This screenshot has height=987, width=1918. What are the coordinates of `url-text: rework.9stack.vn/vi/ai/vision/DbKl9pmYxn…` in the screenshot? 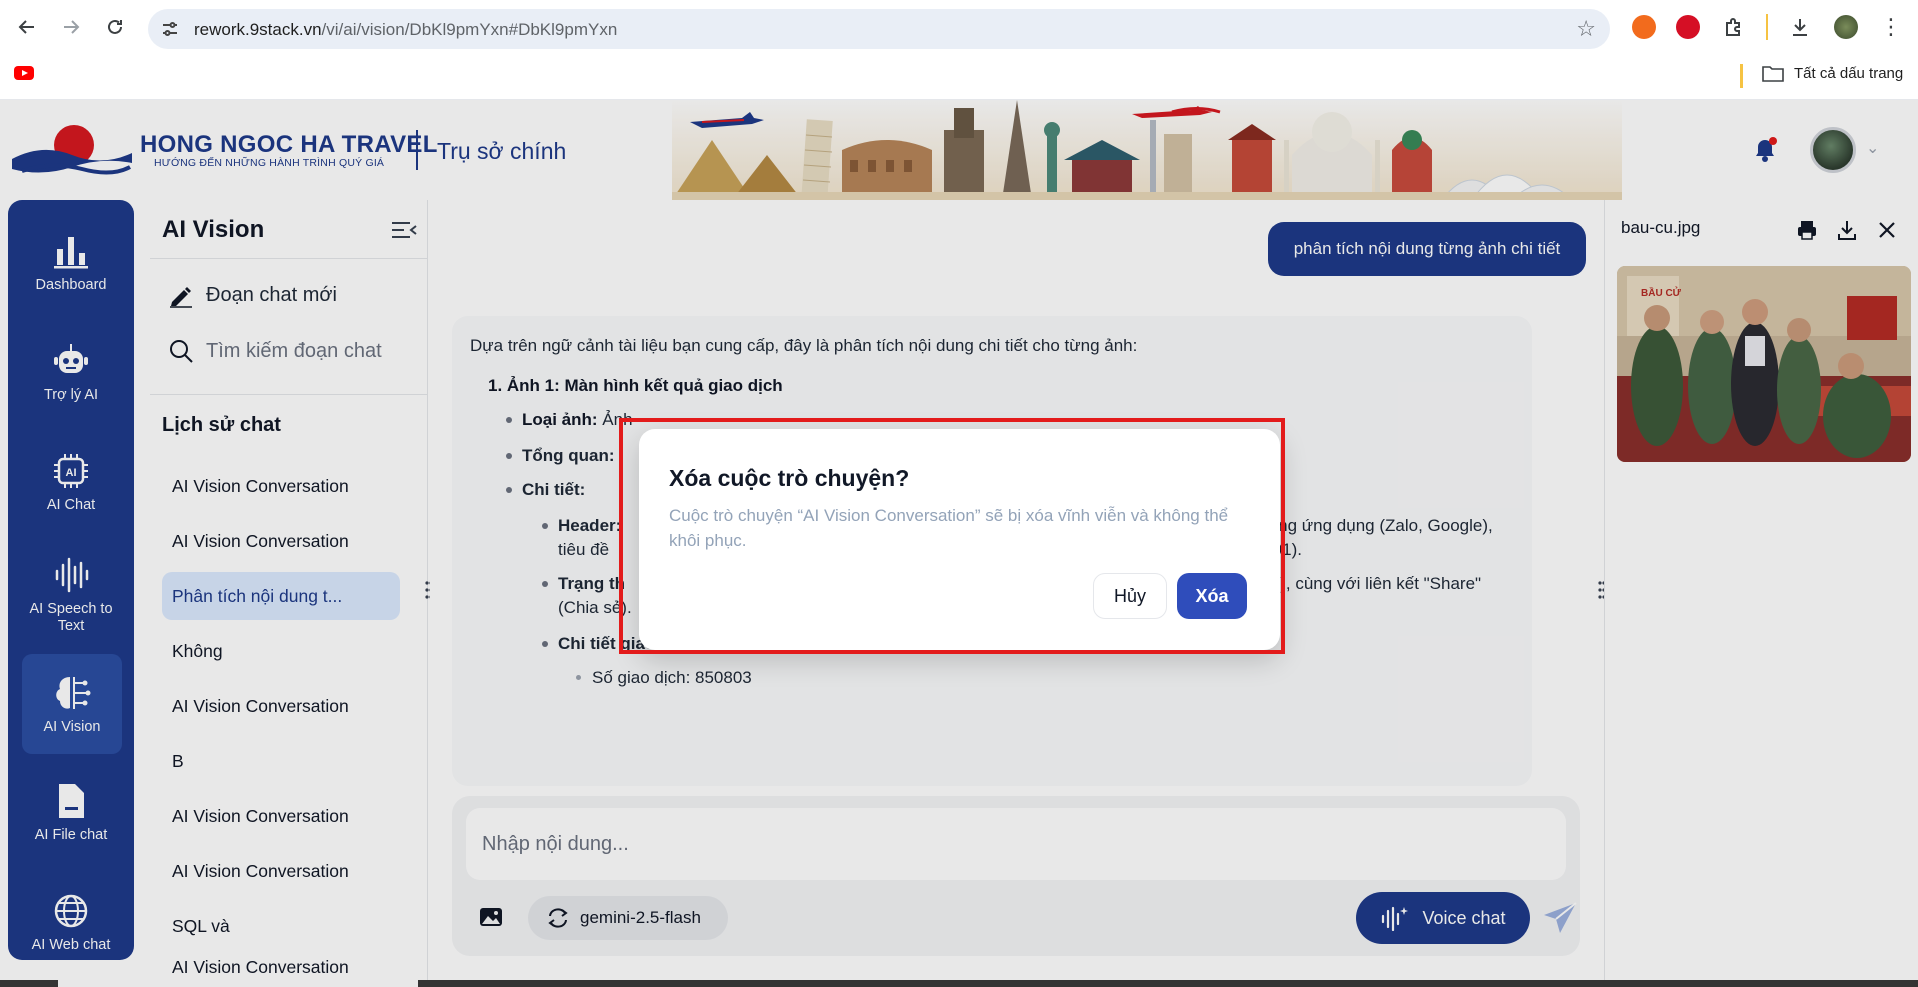 It's located at (406, 29).